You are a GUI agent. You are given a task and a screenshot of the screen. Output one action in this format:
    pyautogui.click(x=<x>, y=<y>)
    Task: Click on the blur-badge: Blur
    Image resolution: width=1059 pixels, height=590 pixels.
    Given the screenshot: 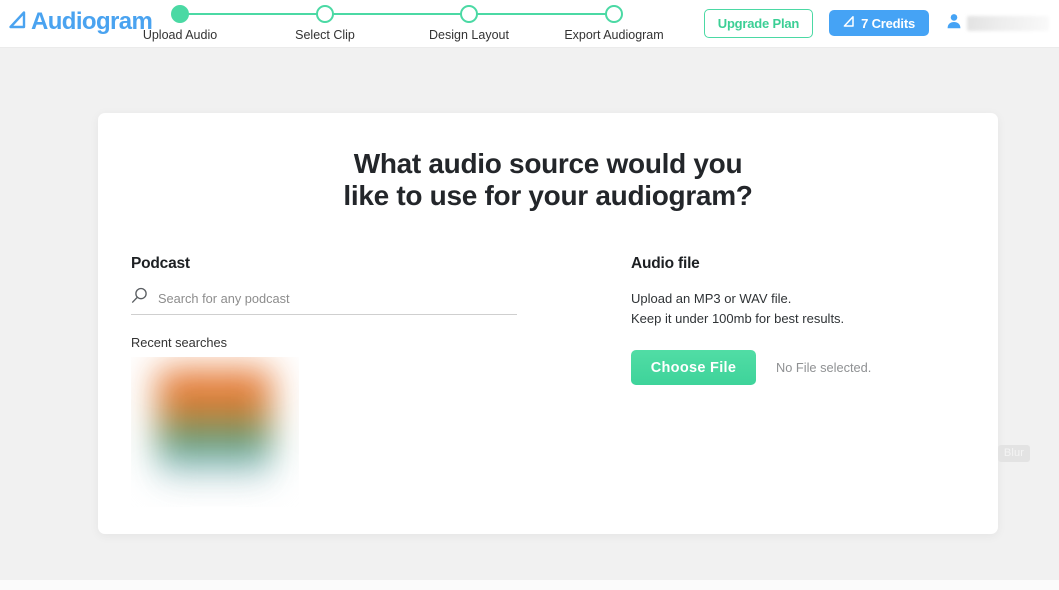 What is the action you would take?
    pyautogui.click(x=1014, y=453)
    